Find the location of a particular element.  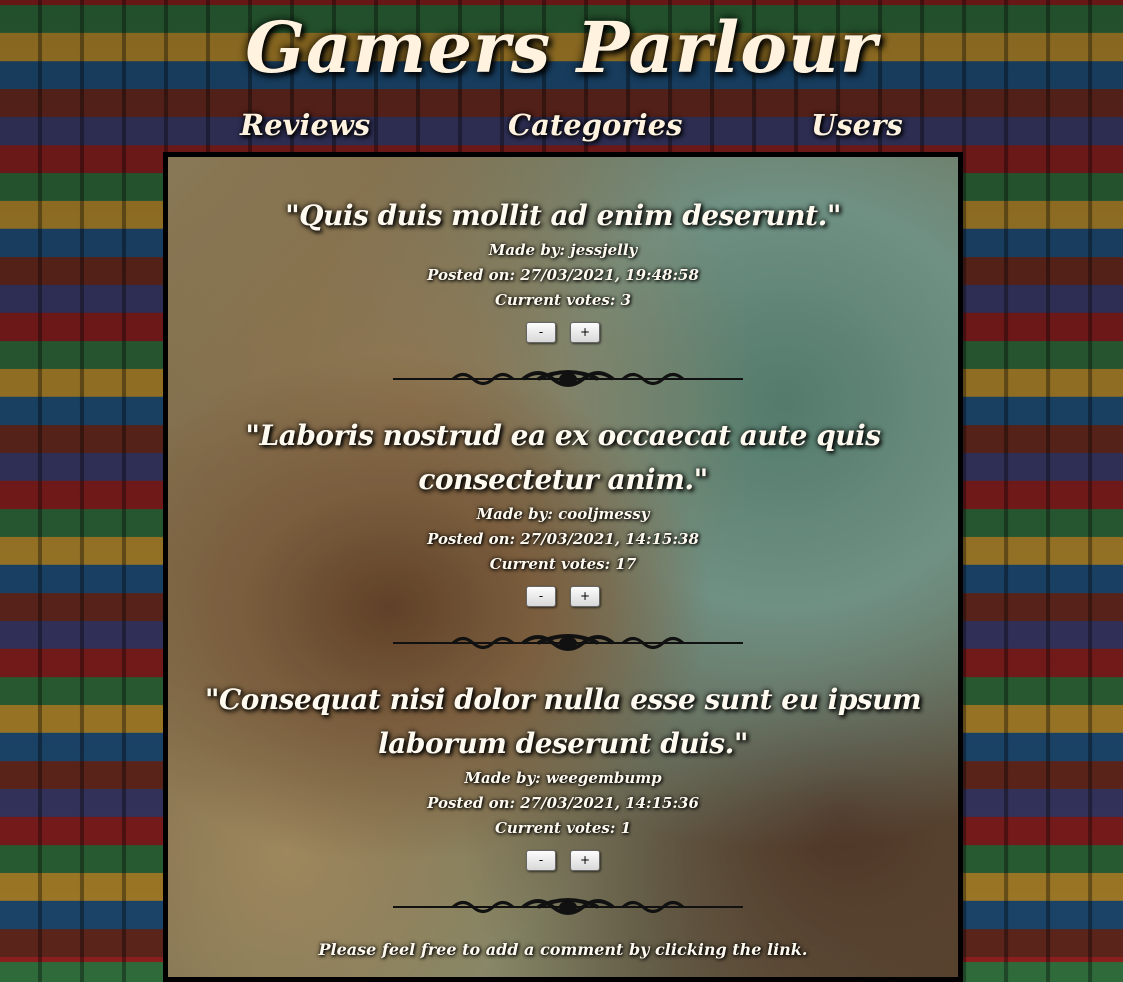

review-title: "Quis duis mollit ad enim deserunt." is located at coordinates (563, 216).